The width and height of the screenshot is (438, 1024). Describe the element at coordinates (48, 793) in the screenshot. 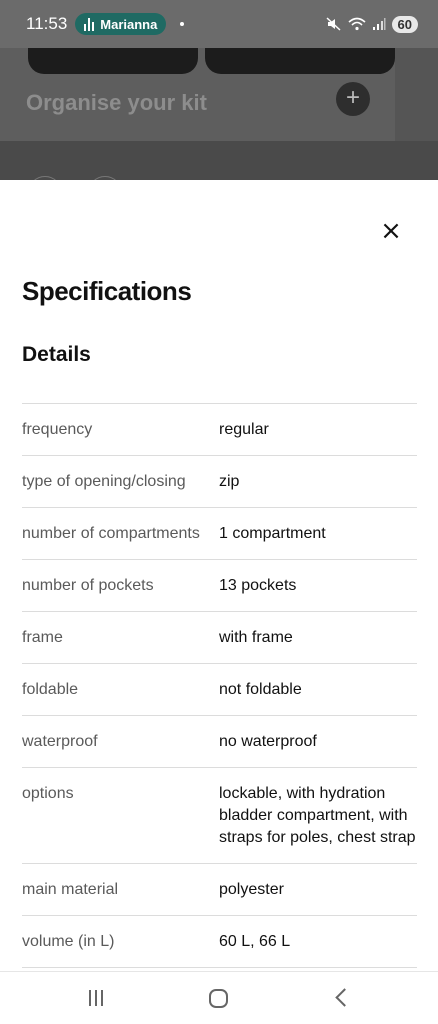

I see `spec-label: options` at that location.